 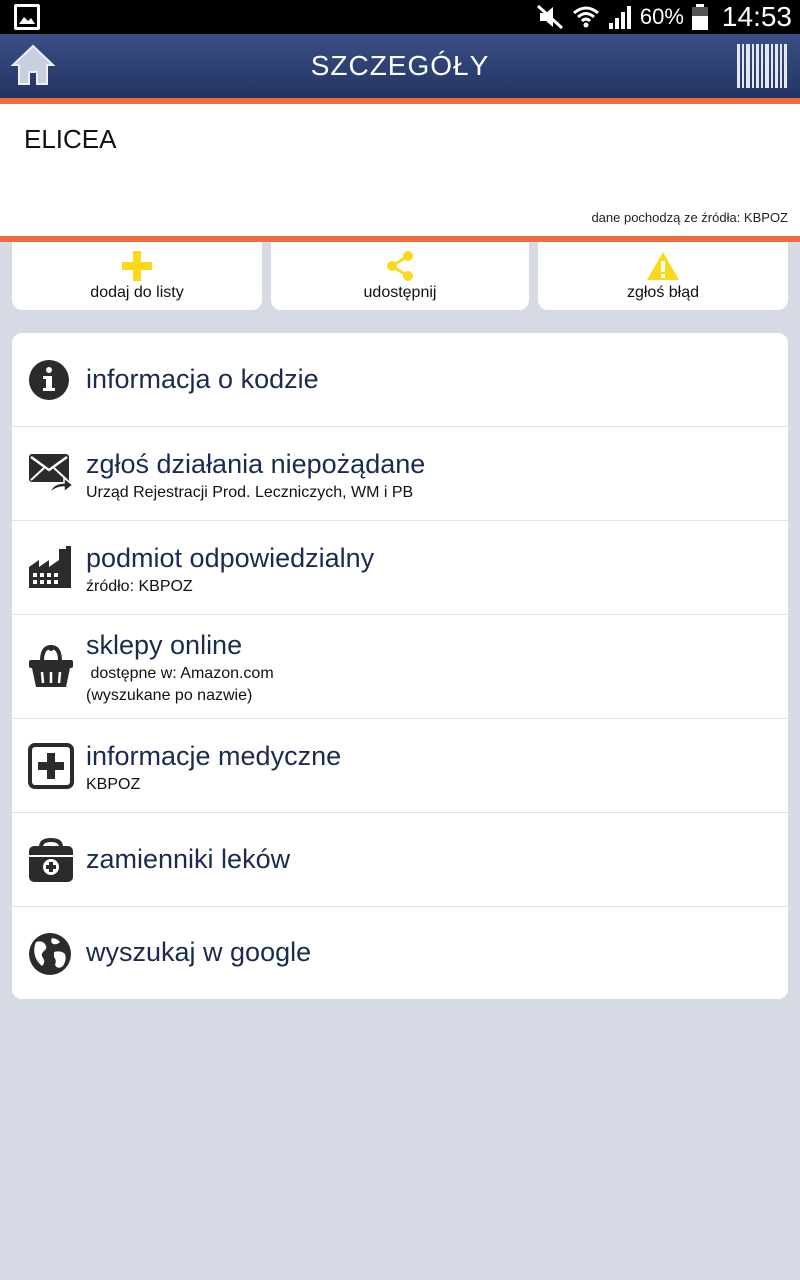 I want to click on menu-item-subtitle: KBPOZ, so click(x=113, y=784).